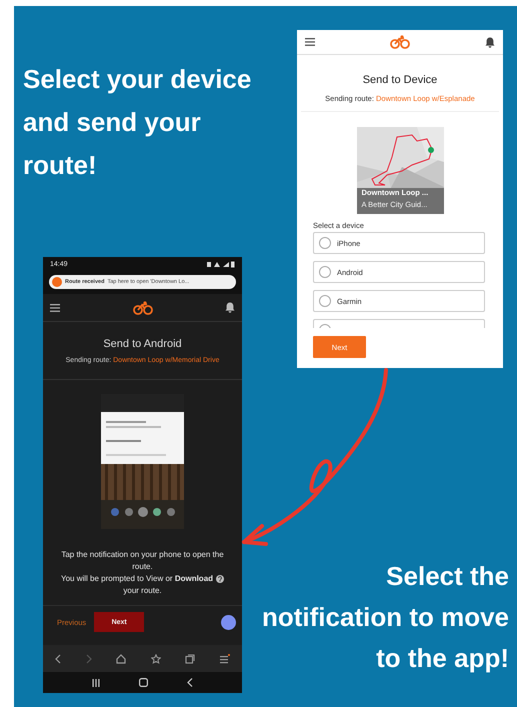  I want to click on page-title: Send to Device, so click(400, 80).